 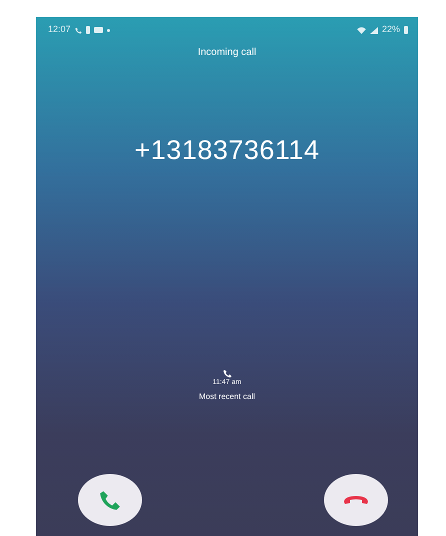 What do you see at coordinates (227, 52) in the screenshot?
I see `call-title: Incoming call` at bounding box center [227, 52].